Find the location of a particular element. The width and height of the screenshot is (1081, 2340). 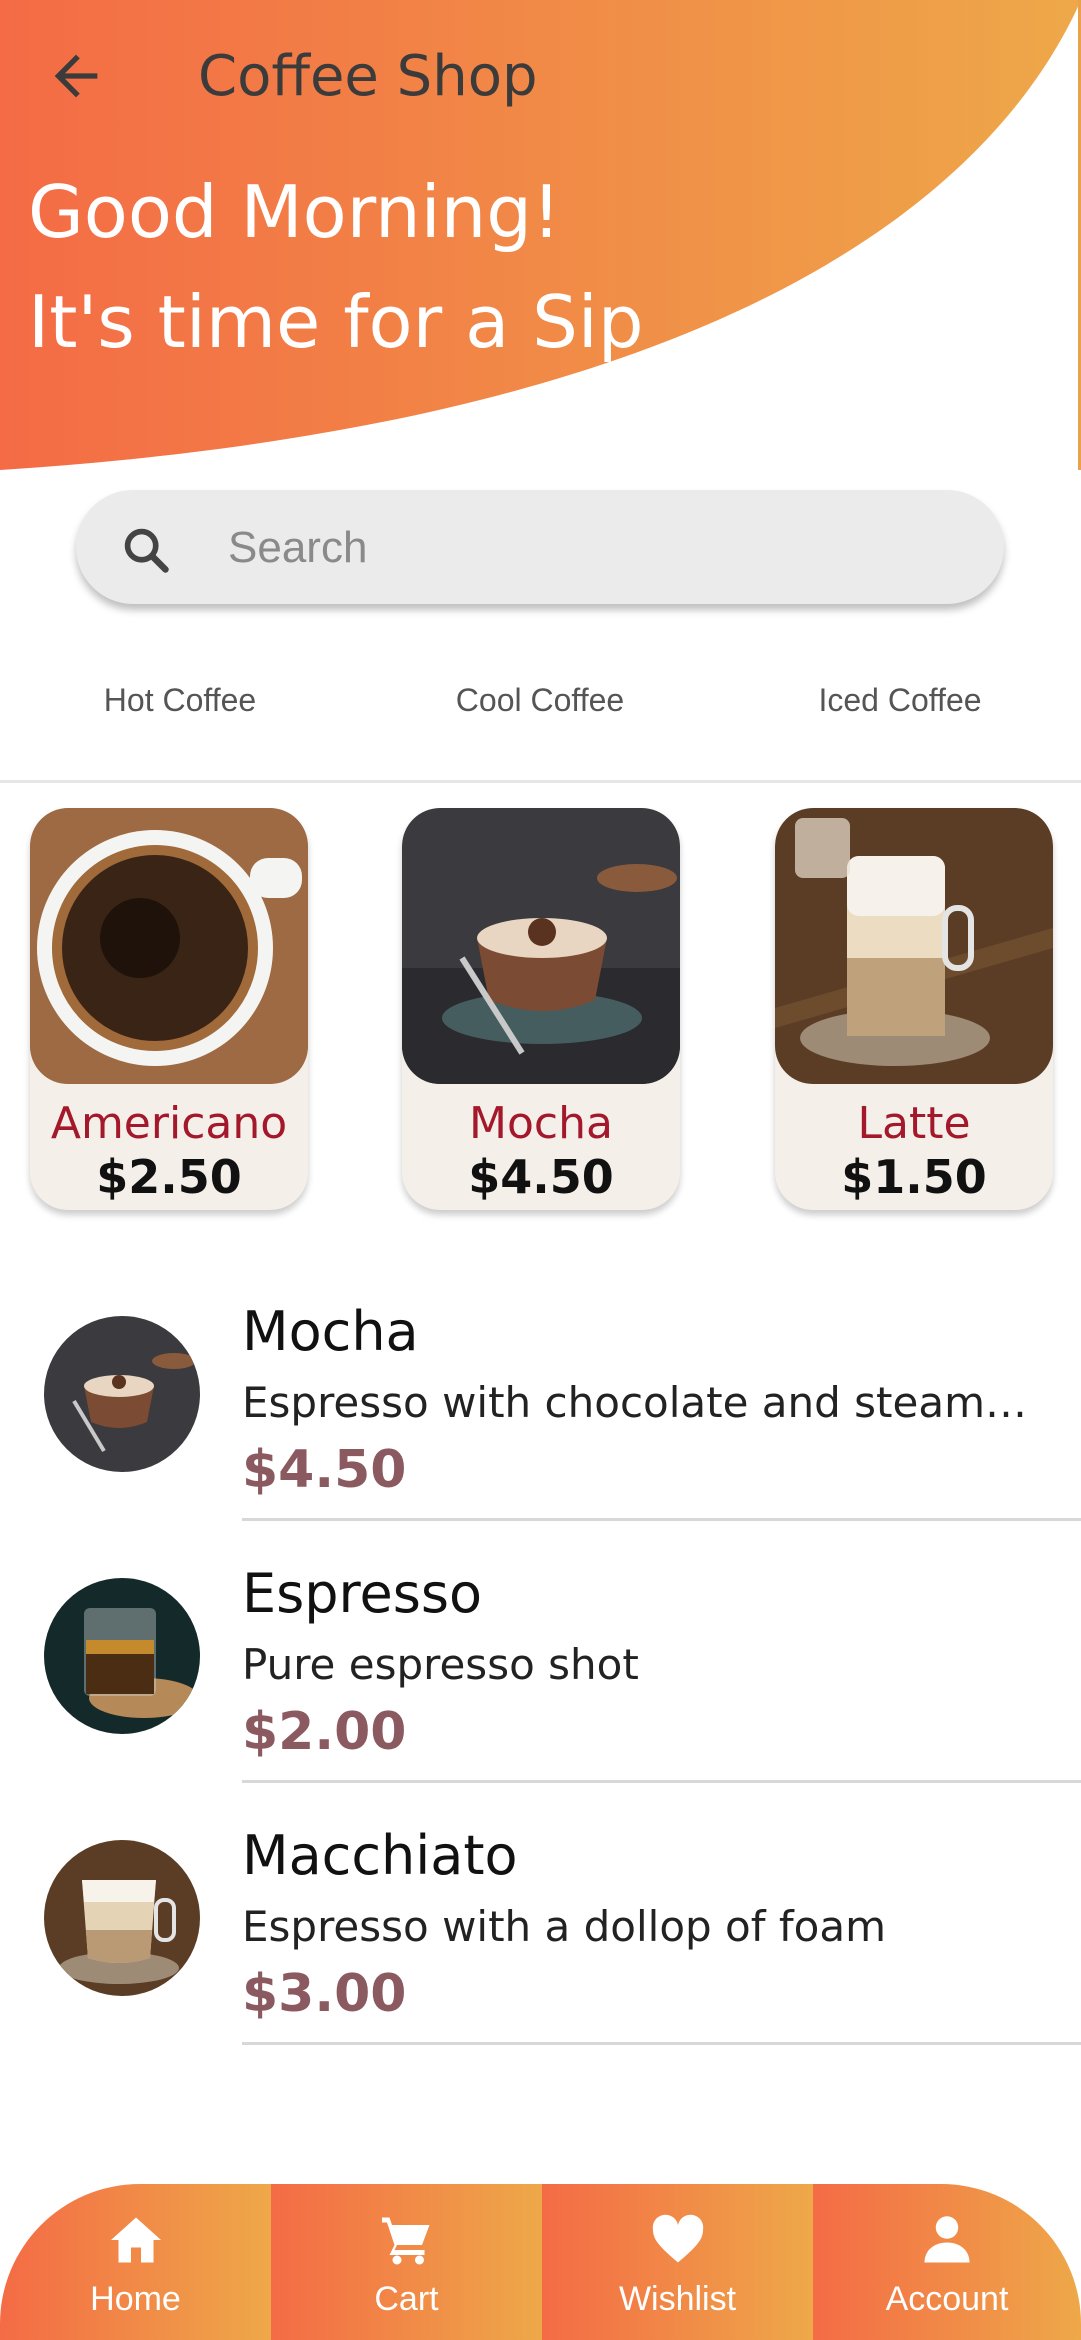

card-price: $2.50 is located at coordinates (169, 1177).